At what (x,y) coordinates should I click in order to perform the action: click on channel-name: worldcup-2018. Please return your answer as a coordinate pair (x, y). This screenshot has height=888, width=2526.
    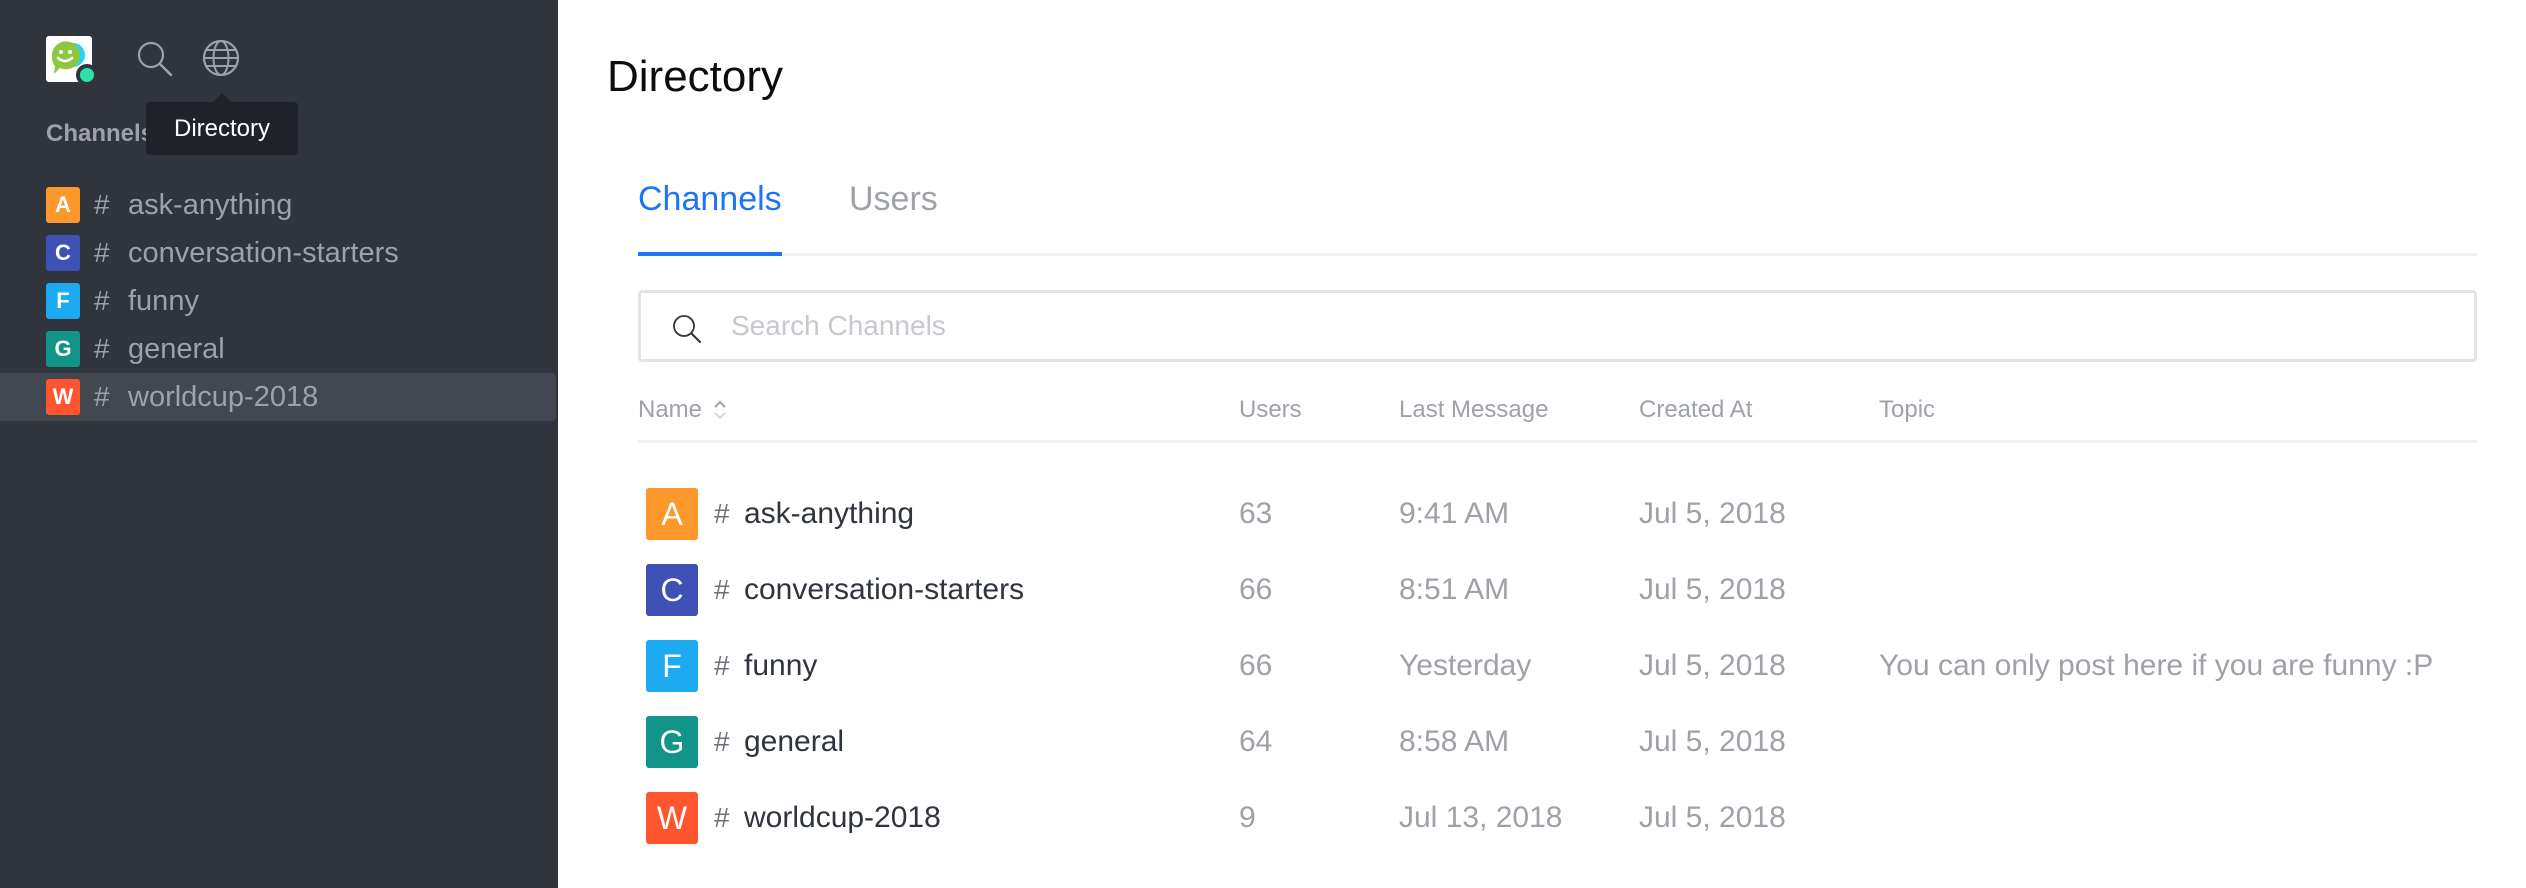
    Looking at the image, I should click on (842, 817).